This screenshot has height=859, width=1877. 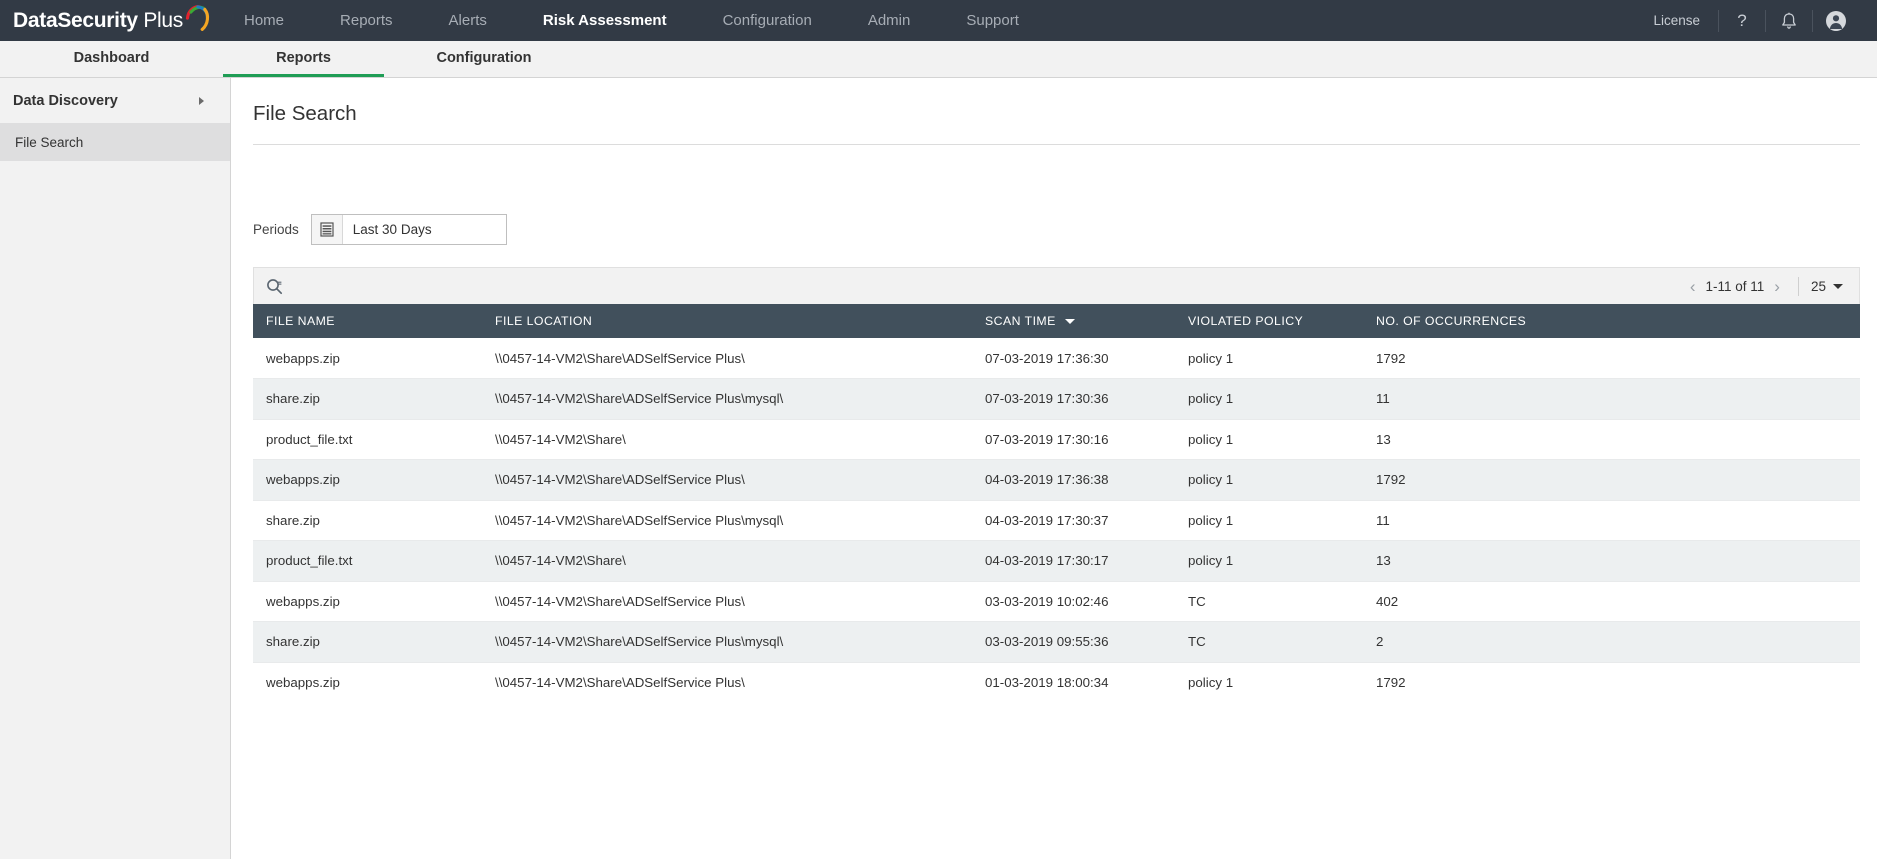 What do you see at coordinates (1056, 229) in the screenshot?
I see `filter-bar: Periods Last 30 Days` at bounding box center [1056, 229].